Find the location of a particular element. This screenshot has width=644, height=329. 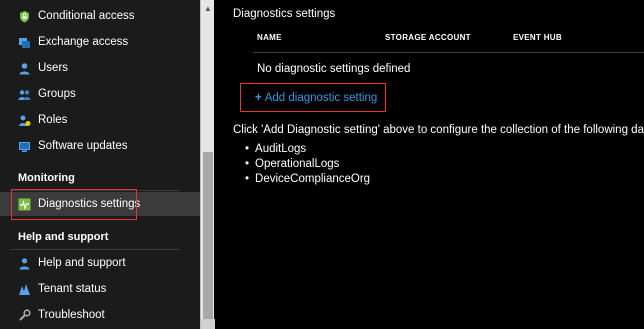

sidebar-item-conditional-access: Conditional access is located at coordinates (100, 16).